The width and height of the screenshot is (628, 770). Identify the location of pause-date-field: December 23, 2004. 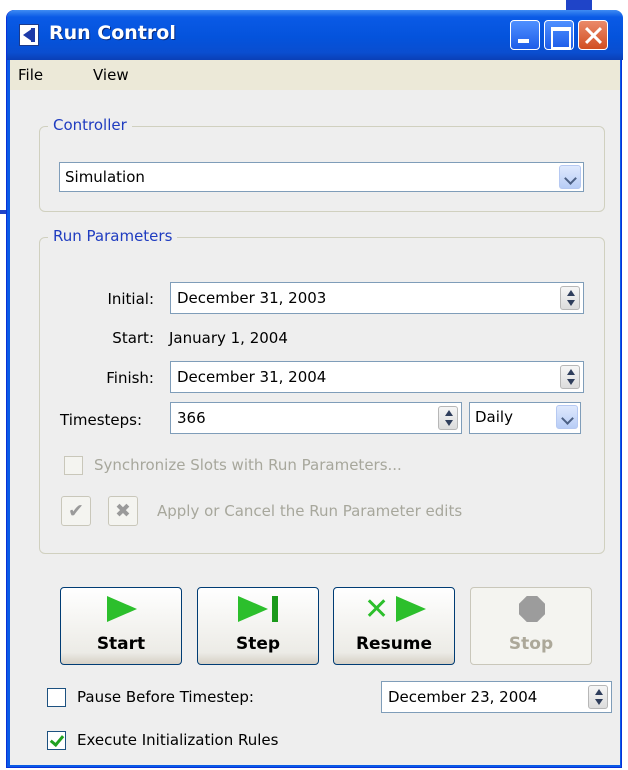
(496, 697).